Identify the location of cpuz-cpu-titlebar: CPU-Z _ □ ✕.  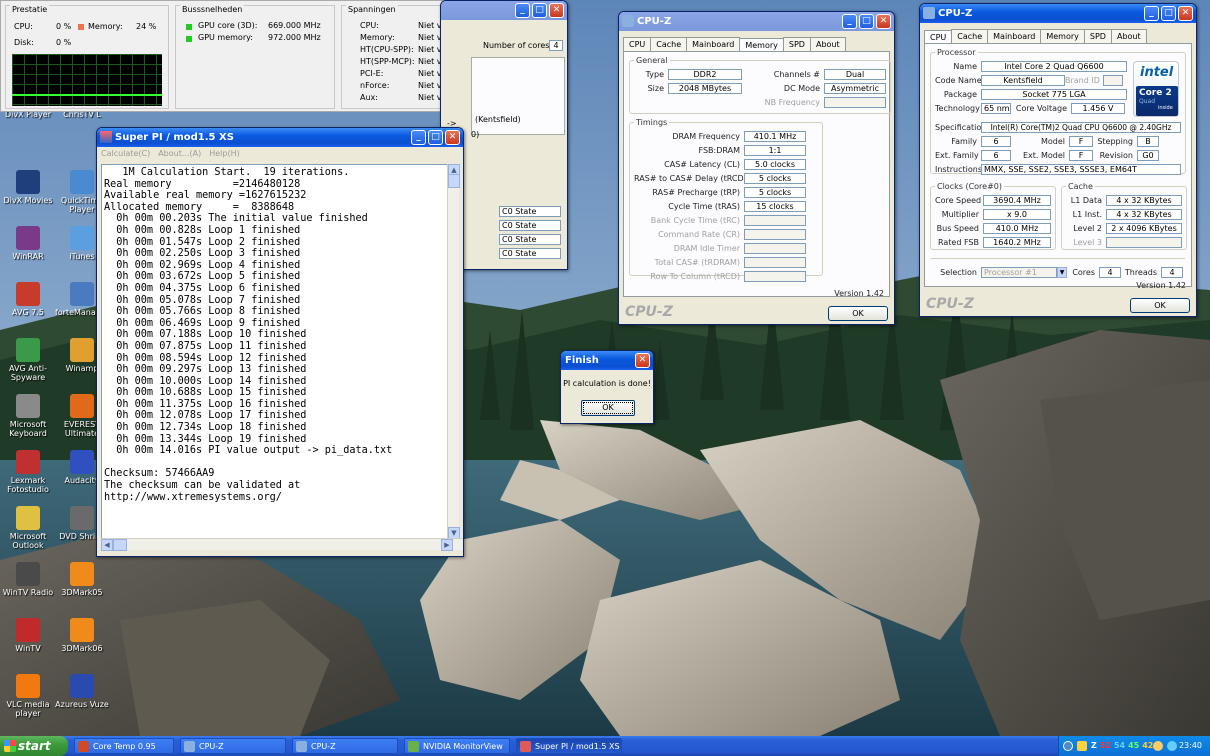
(1058, 13).